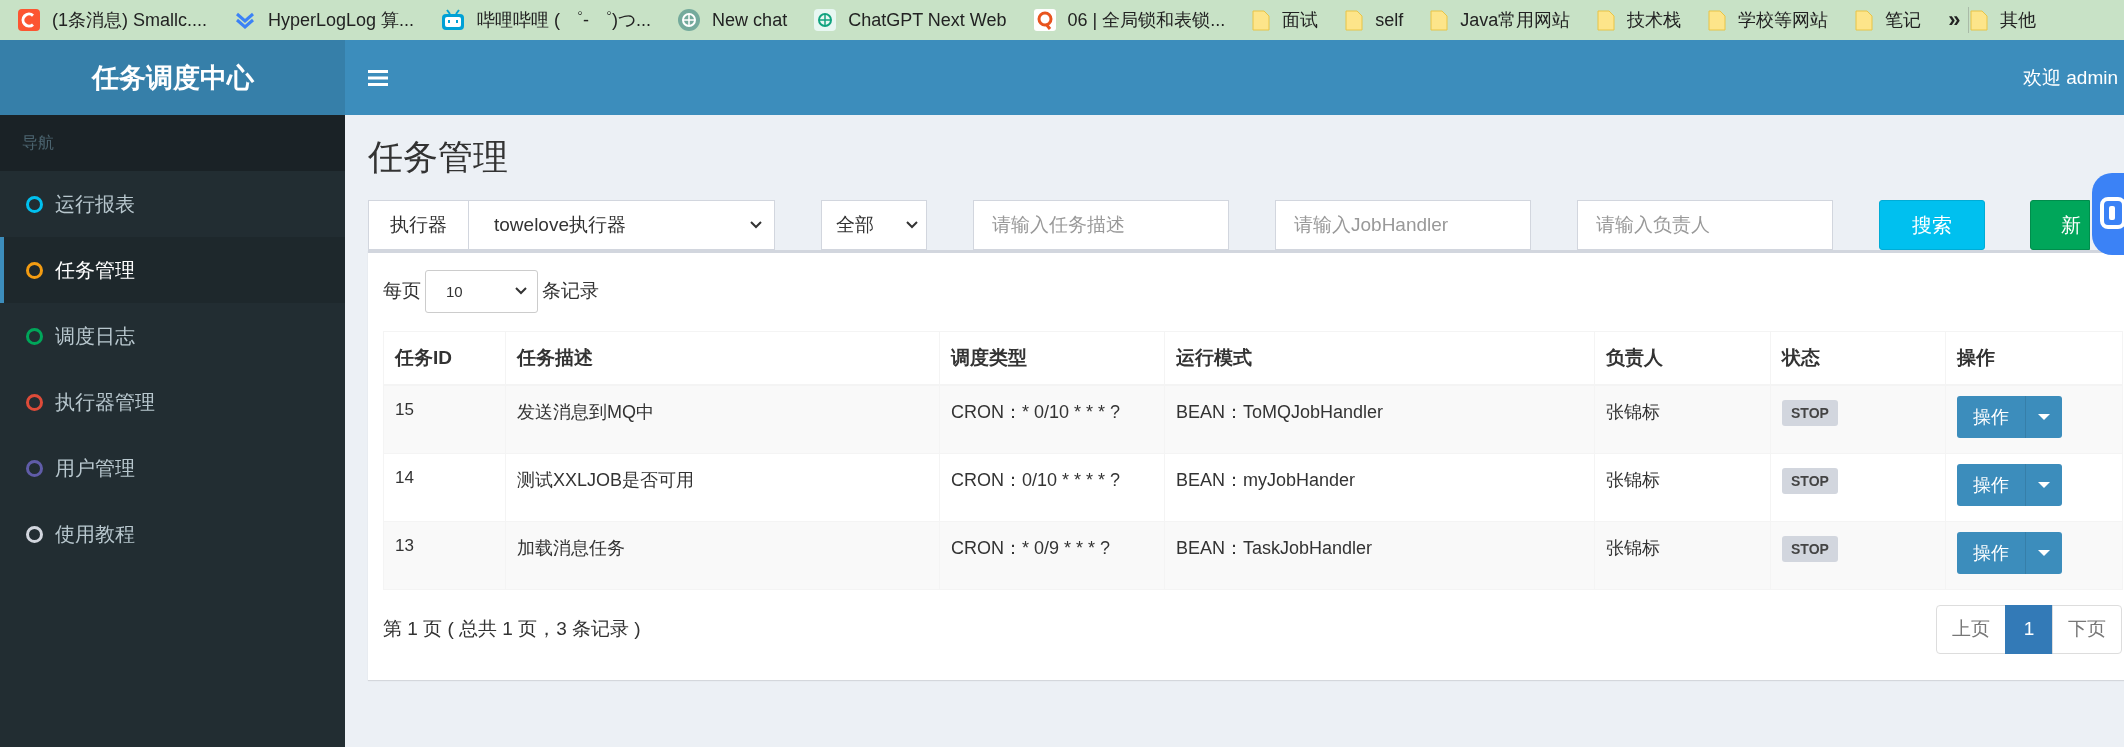 Image resolution: width=2124 pixels, height=747 pixels. Describe the element at coordinates (1389, 20) in the screenshot. I see `bookmark-link: self` at that location.